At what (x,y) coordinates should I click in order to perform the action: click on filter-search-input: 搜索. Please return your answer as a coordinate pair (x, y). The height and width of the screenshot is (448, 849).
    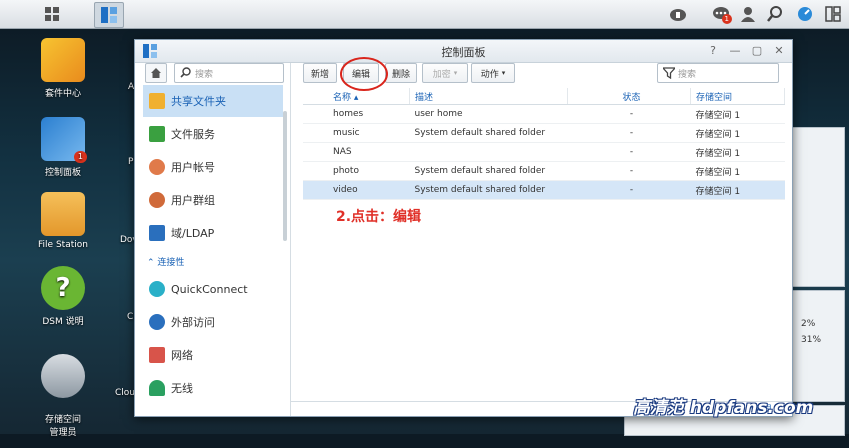
    Looking at the image, I should click on (718, 73).